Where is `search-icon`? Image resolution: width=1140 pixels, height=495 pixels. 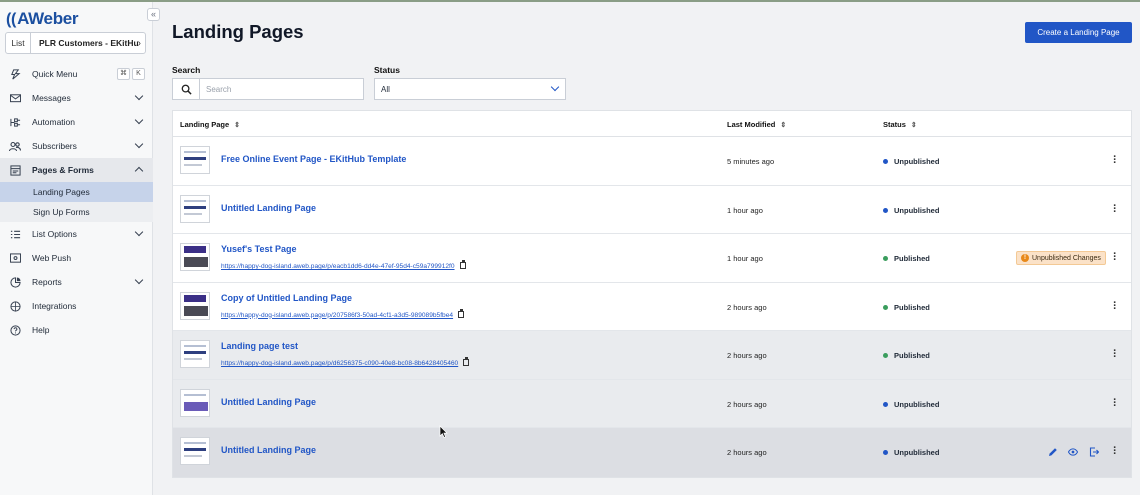 search-icon is located at coordinates (186, 89).